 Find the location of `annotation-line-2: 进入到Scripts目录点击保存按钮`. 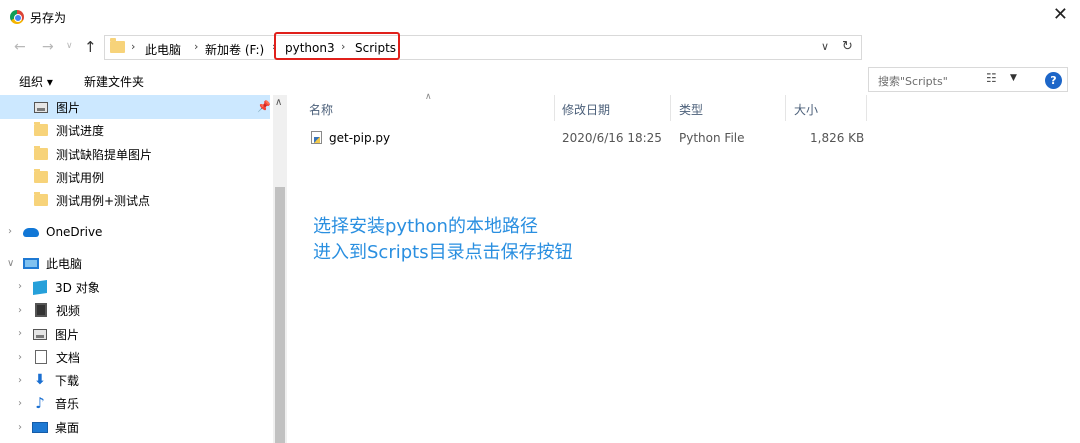

annotation-line-2: 进入到Scripts目录点击保存按钮 is located at coordinates (443, 252).